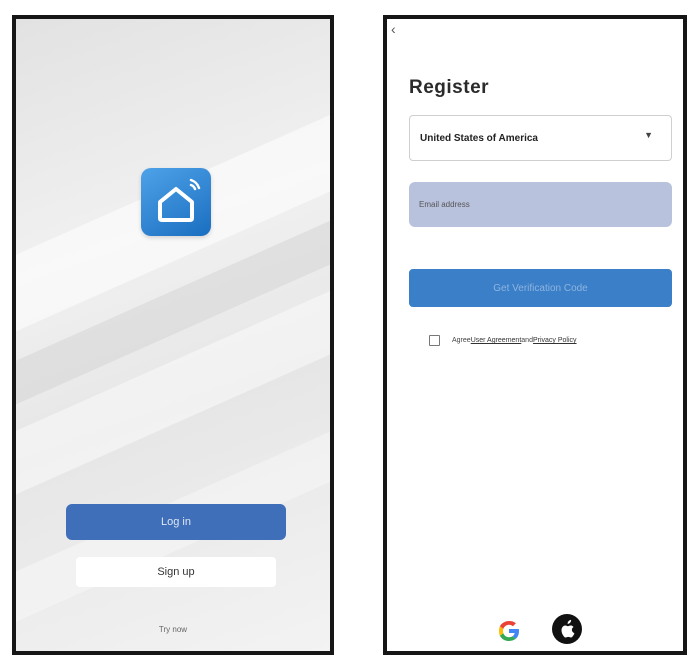  Describe the element at coordinates (393, 29) in the screenshot. I see `back-arrow-icon: ‹` at that location.